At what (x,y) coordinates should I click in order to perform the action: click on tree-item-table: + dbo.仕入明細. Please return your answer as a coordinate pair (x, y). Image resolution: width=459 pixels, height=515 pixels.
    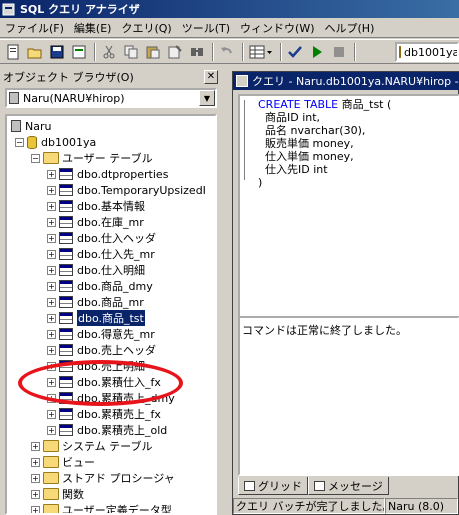
    Looking at the image, I should click on (96, 270).